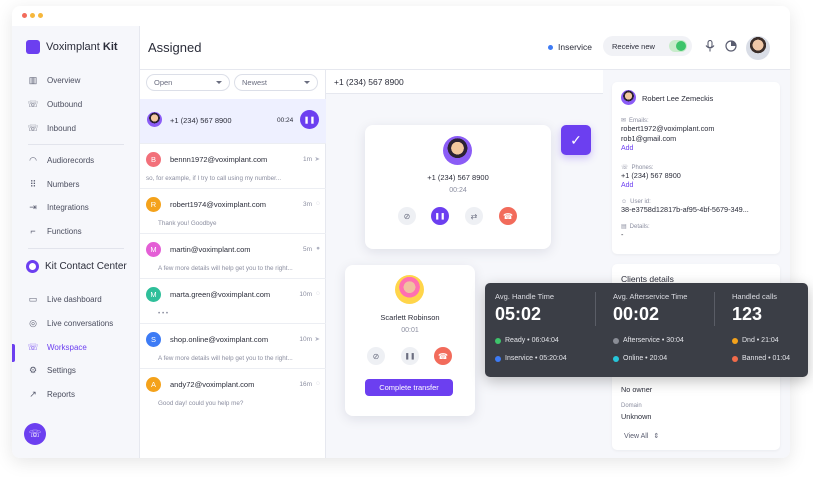 This screenshot has height=477, width=813. What do you see at coordinates (651, 177) in the screenshot?
I see `phones-section: ☏ Phones: +1 (234) 567 8900 Add` at bounding box center [651, 177].